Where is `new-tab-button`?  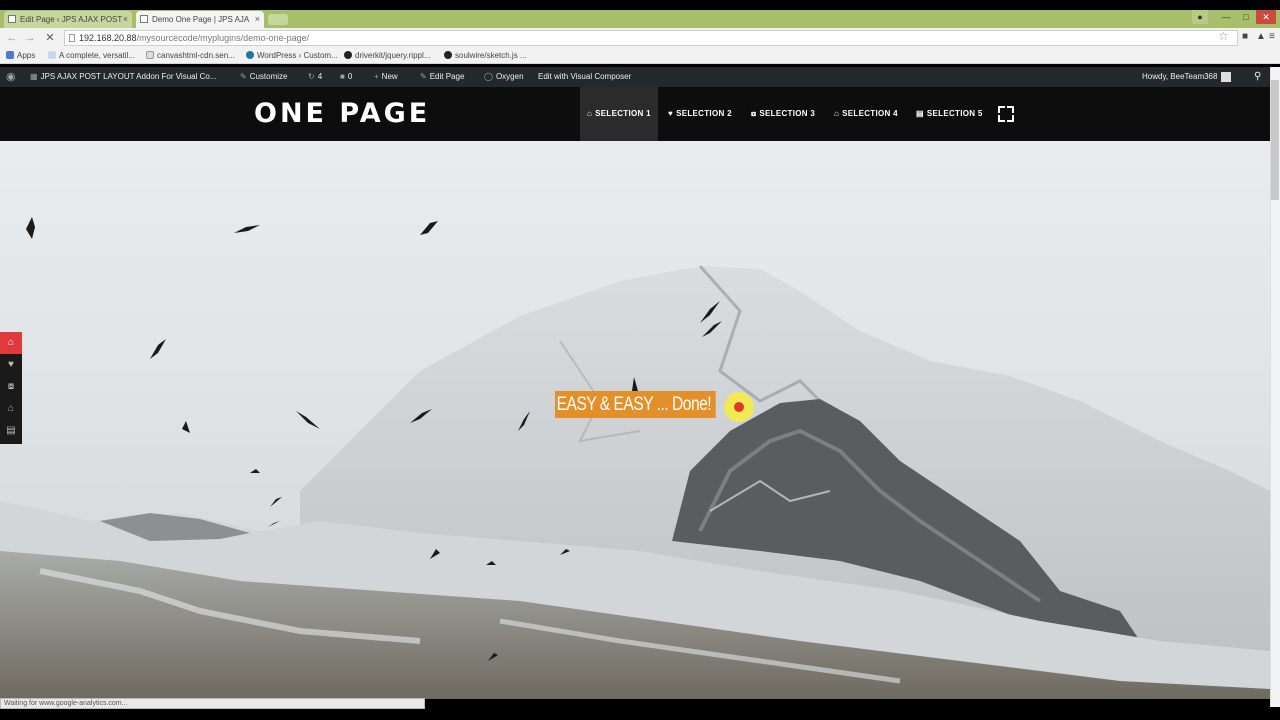 new-tab-button is located at coordinates (278, 19).